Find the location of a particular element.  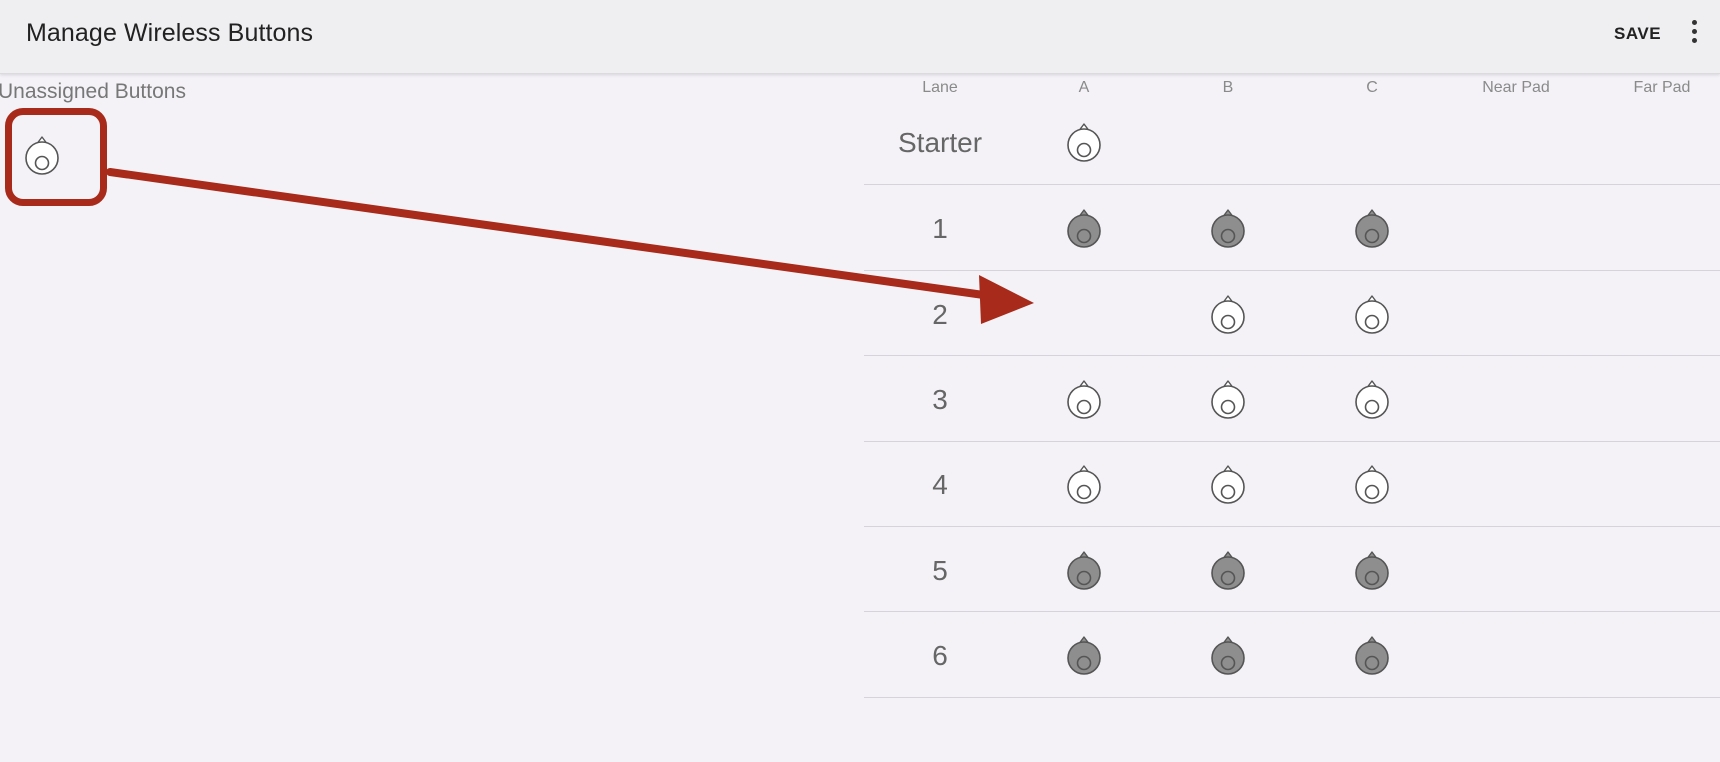

lane-label: 5 is located at coordinates (940, 570).